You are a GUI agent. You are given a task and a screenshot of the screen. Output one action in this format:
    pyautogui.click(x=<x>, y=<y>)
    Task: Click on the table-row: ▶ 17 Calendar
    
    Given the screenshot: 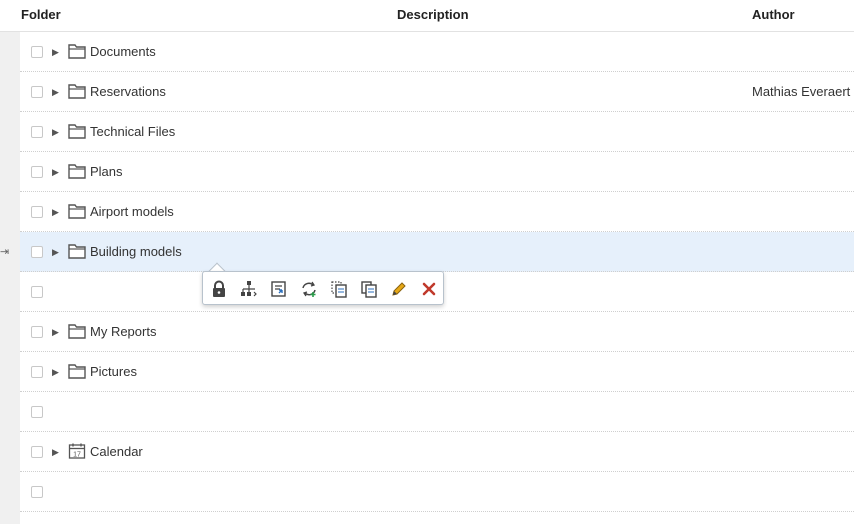 What is the action you would take?
    pyautogui.click(x=437, y=452)
    